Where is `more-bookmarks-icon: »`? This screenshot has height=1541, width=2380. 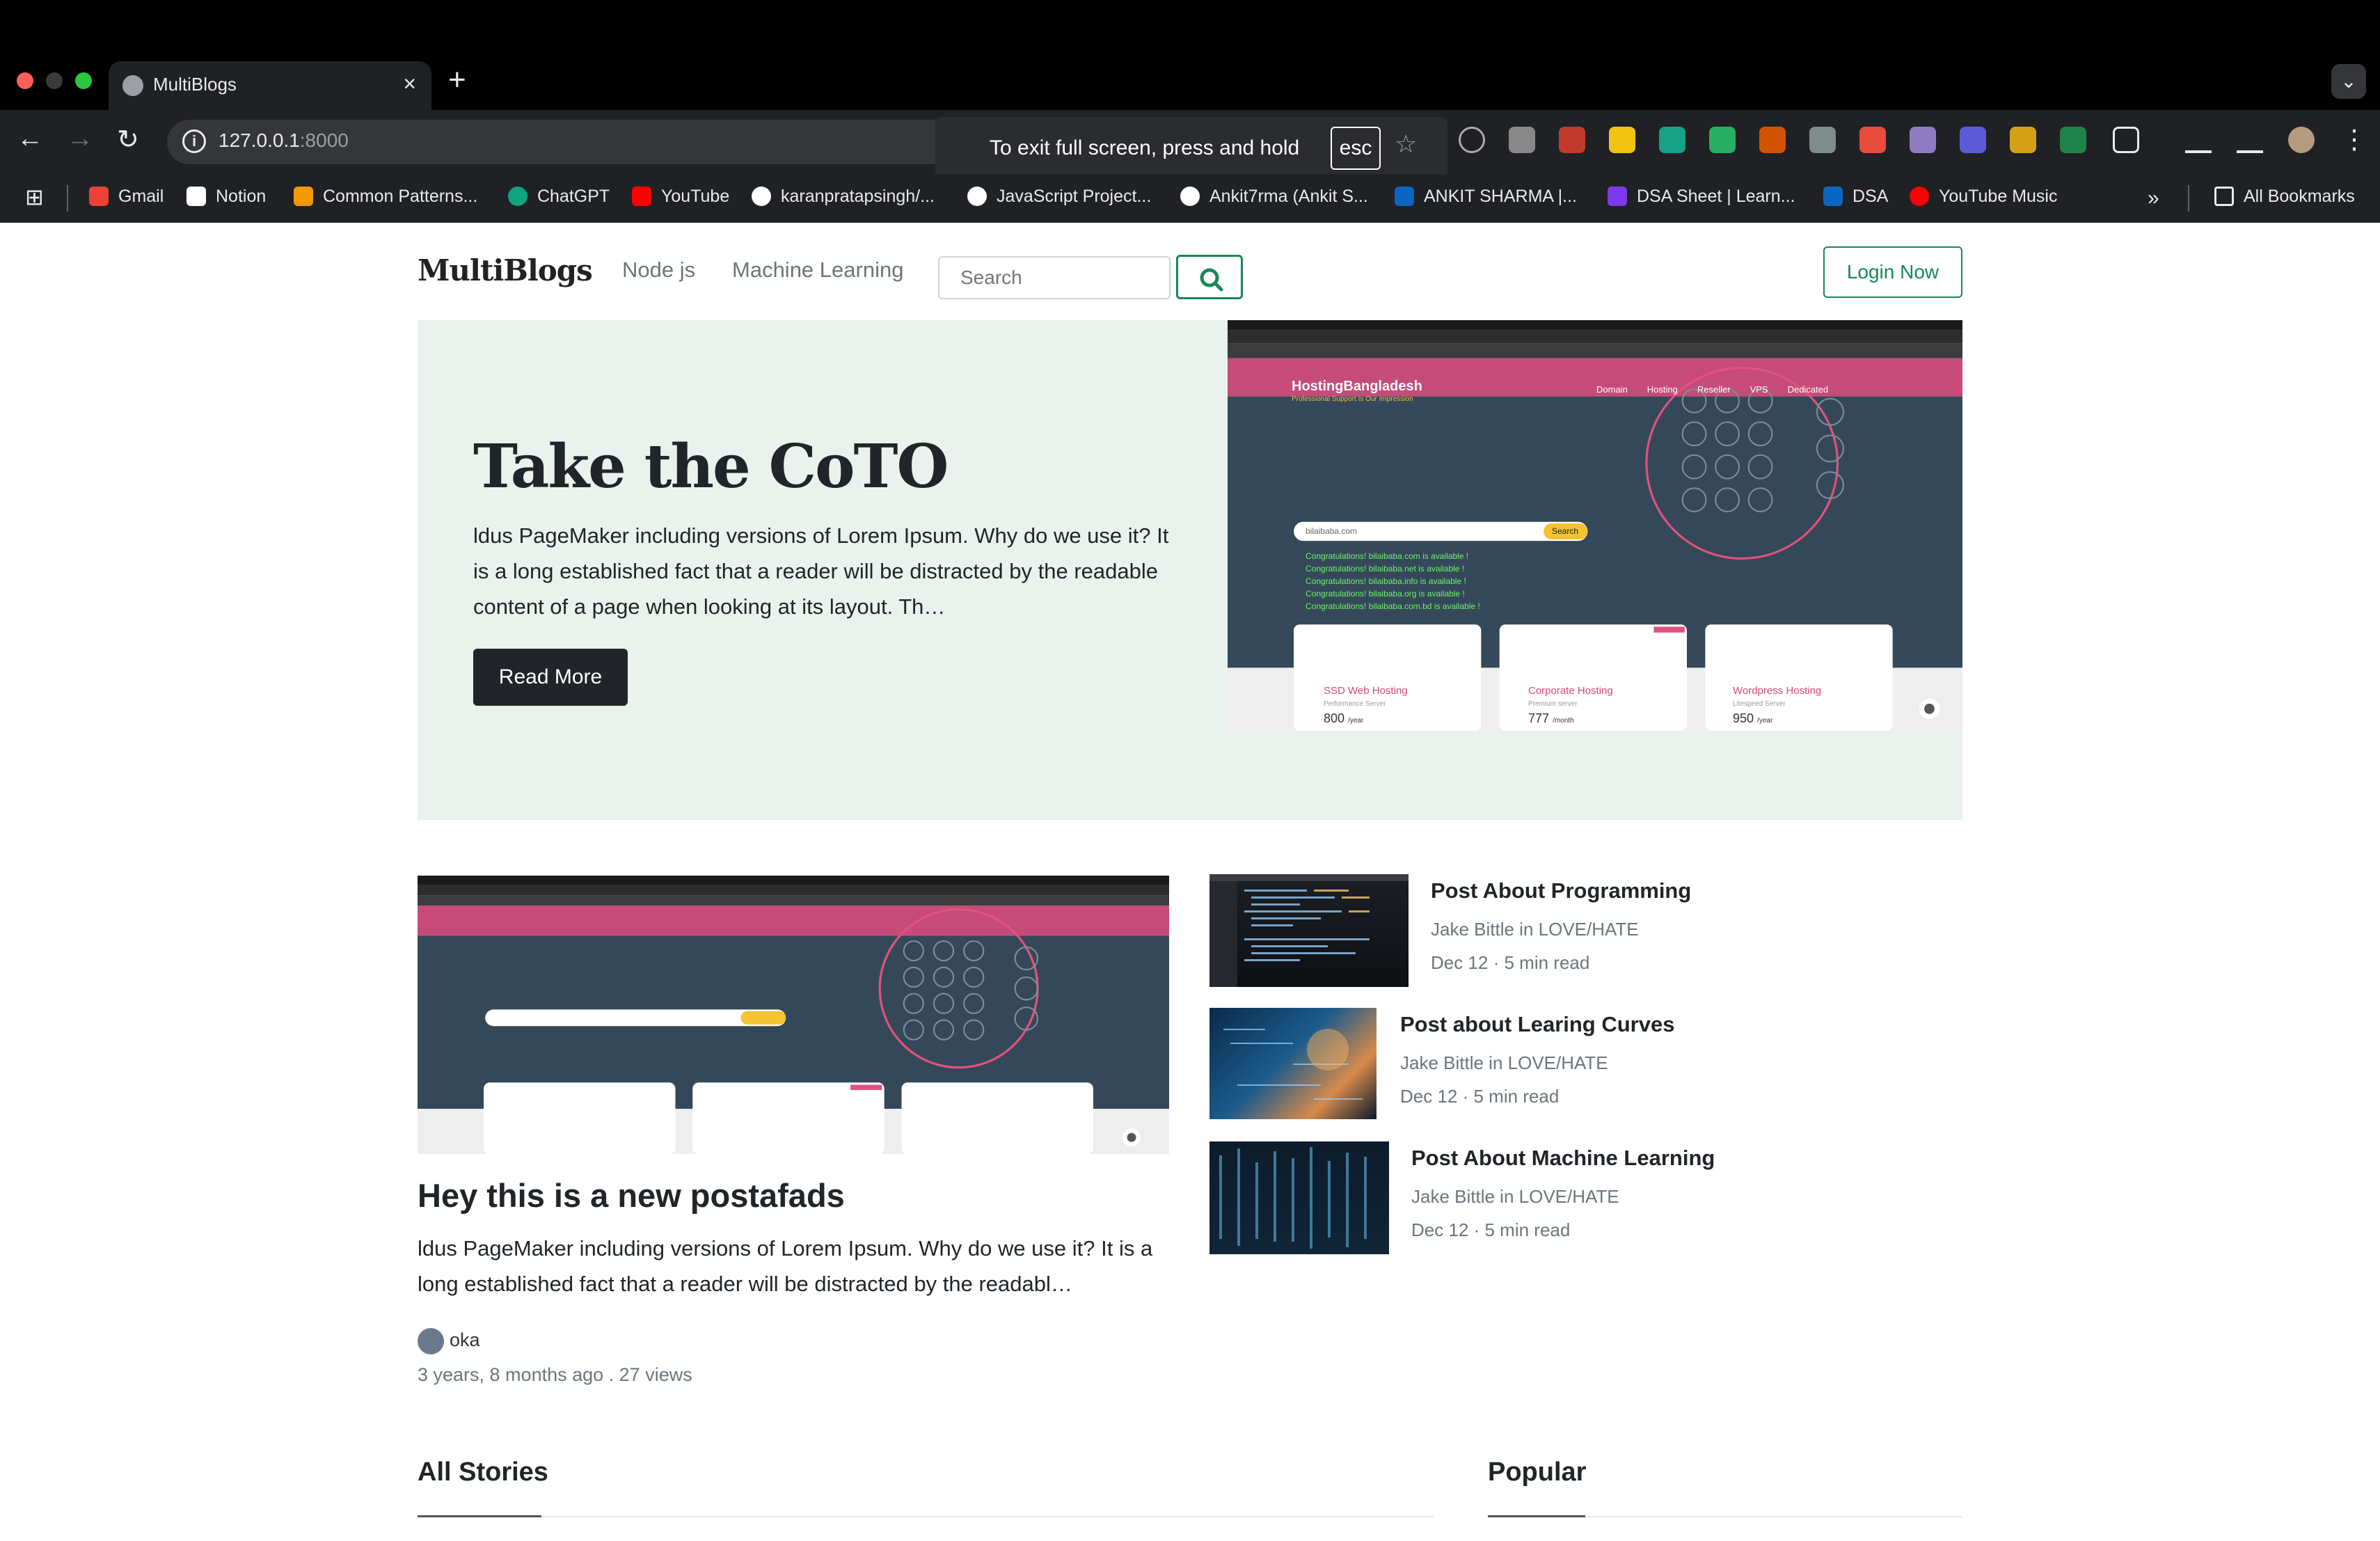
more-bookmarks-icon: » is located at coordinates (2153, 198).